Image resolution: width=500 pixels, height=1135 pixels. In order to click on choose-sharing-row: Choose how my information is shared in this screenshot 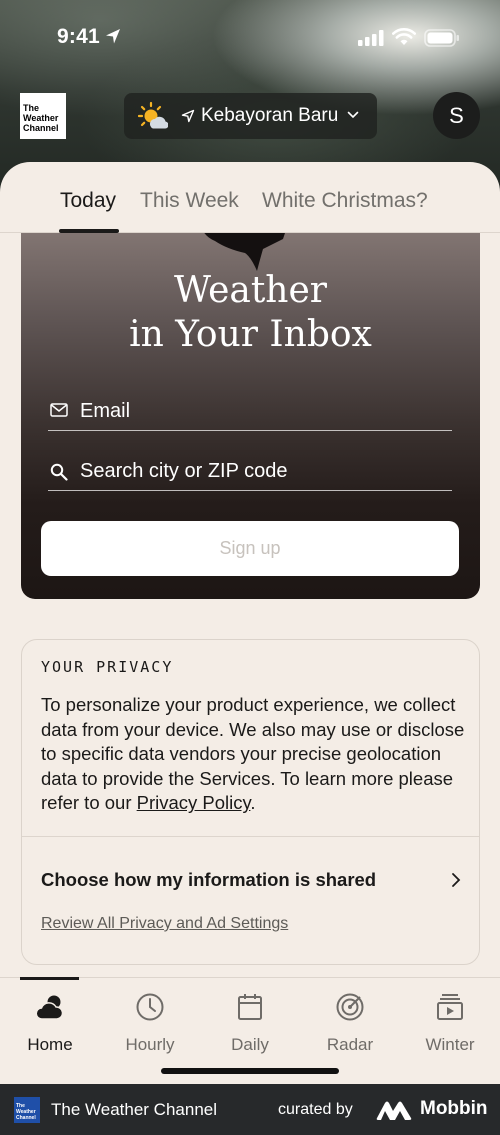, I will do `click(251, 882)`.